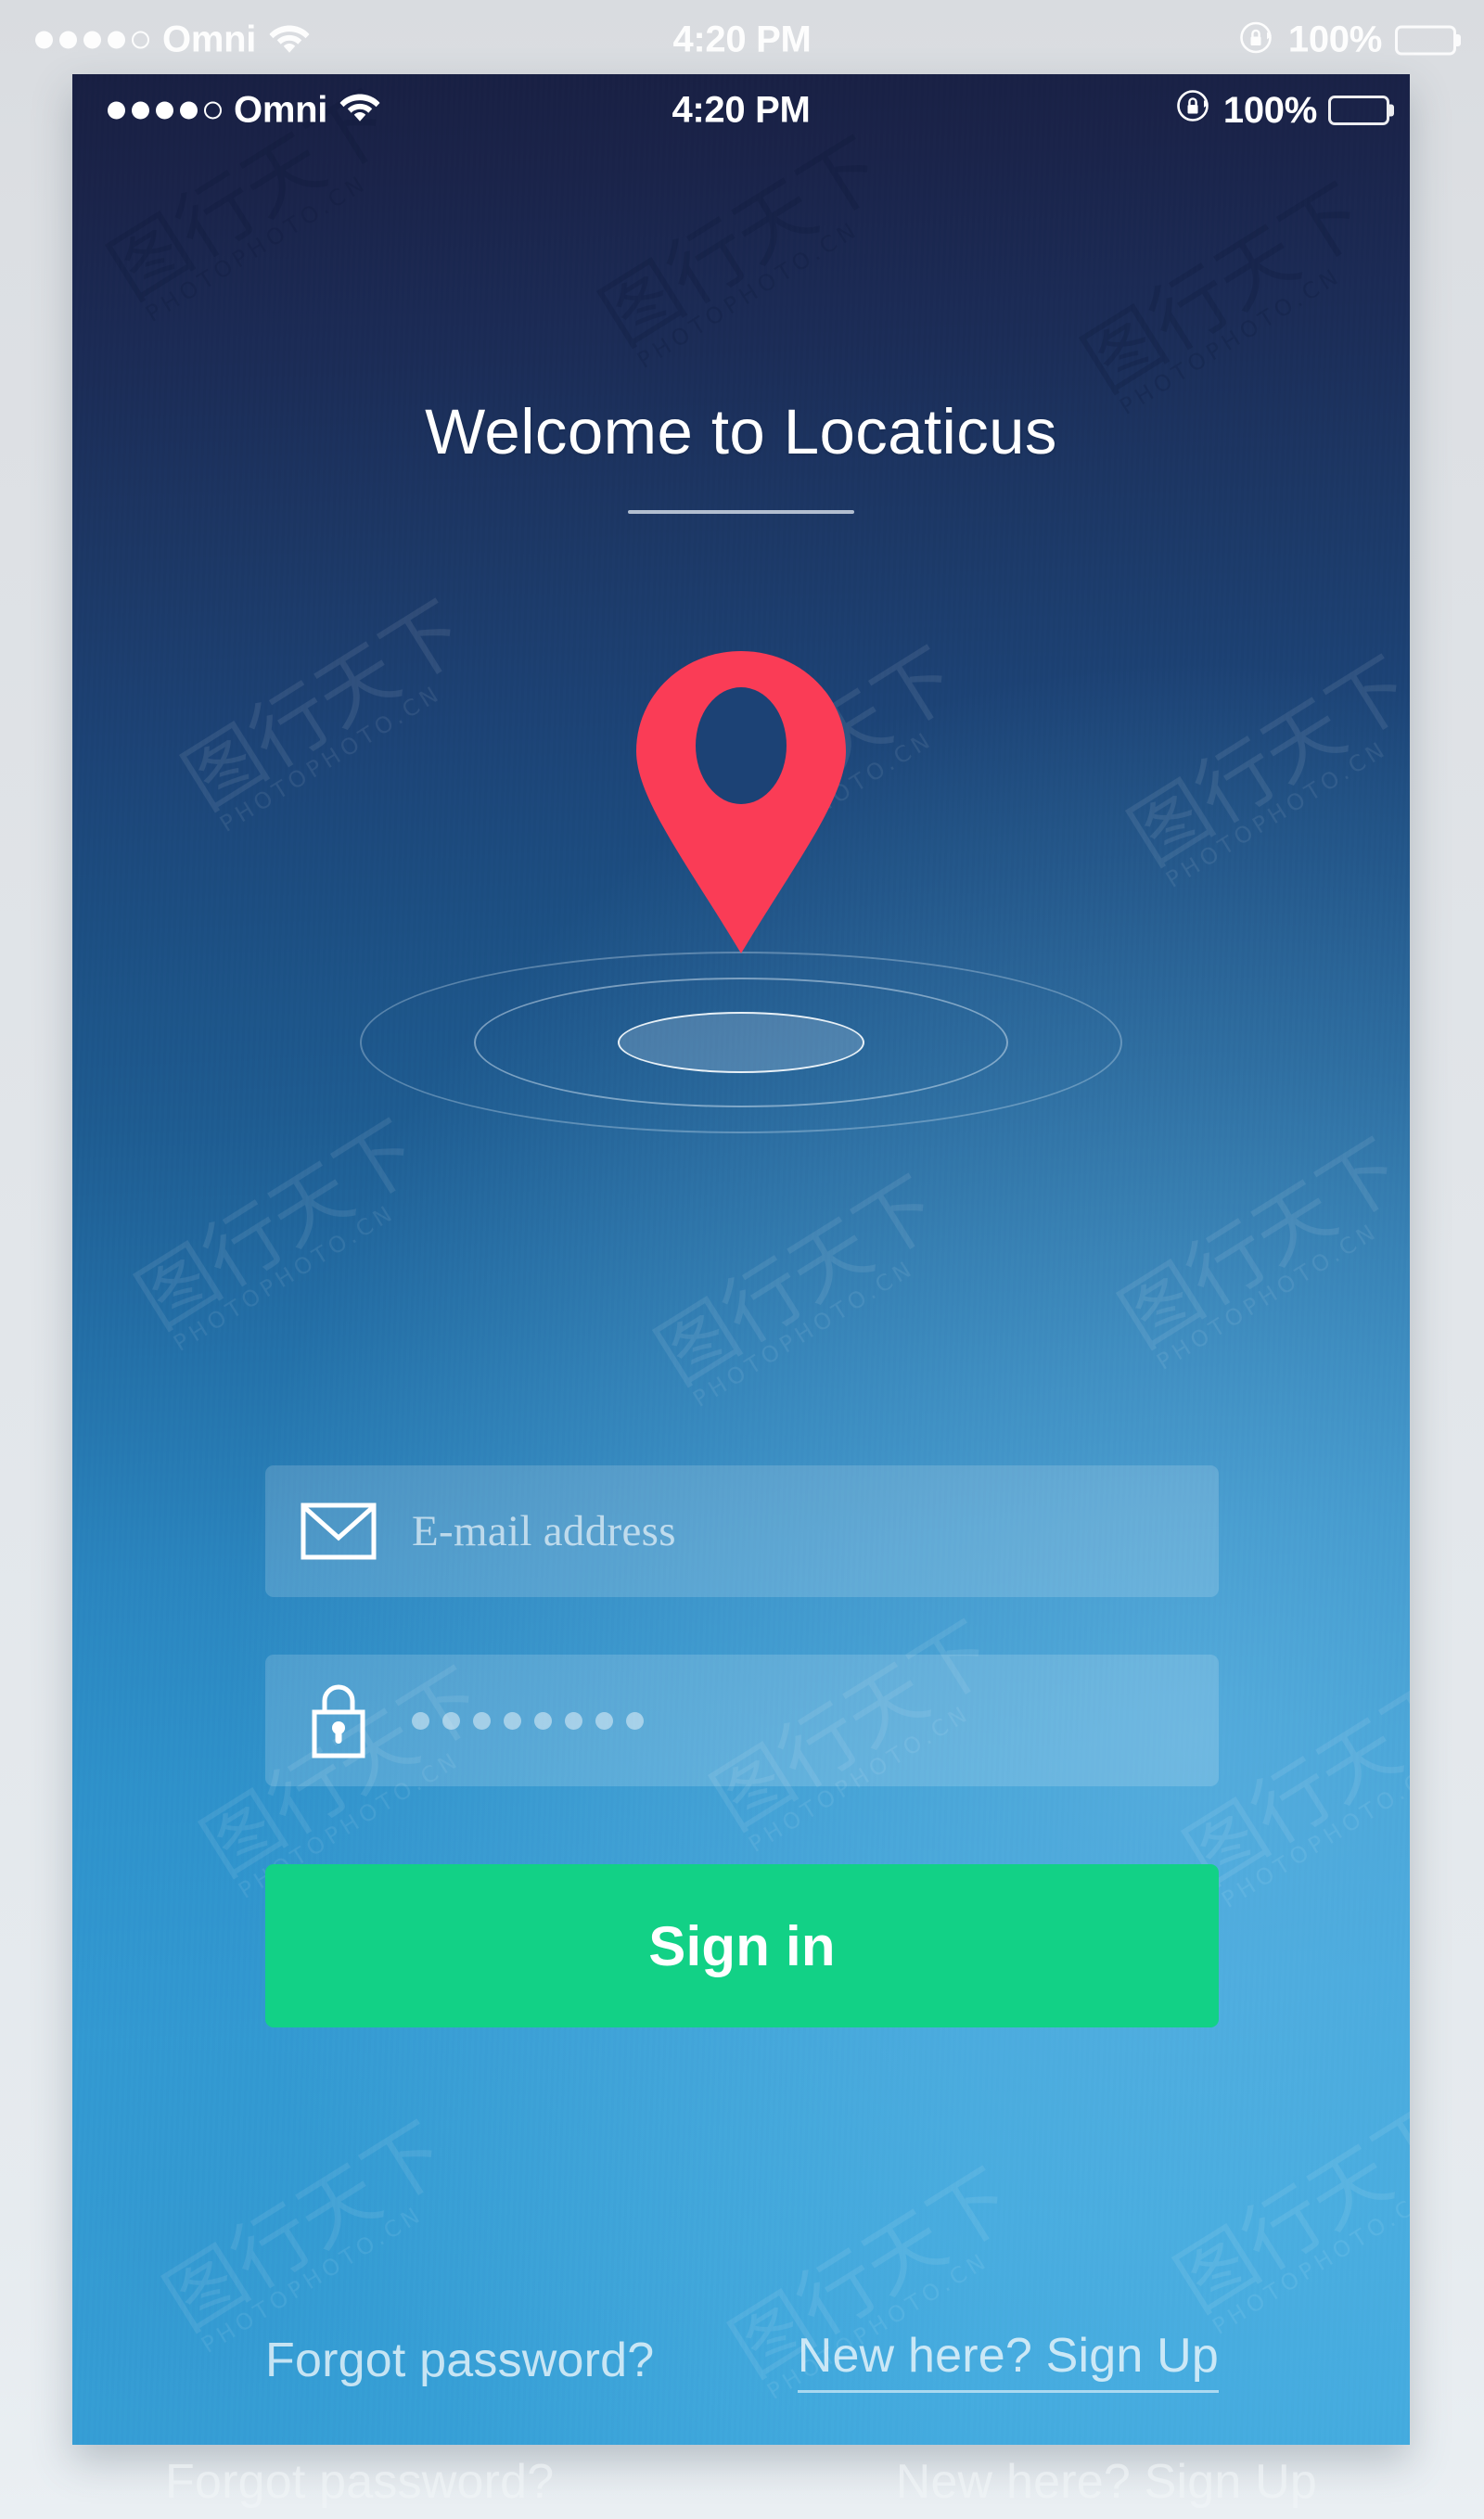 This screenshot has height=2519, width=1484. I want to click on ghost-footer-links: Forgot password? New here? Sign Up, so click(741, 2487).